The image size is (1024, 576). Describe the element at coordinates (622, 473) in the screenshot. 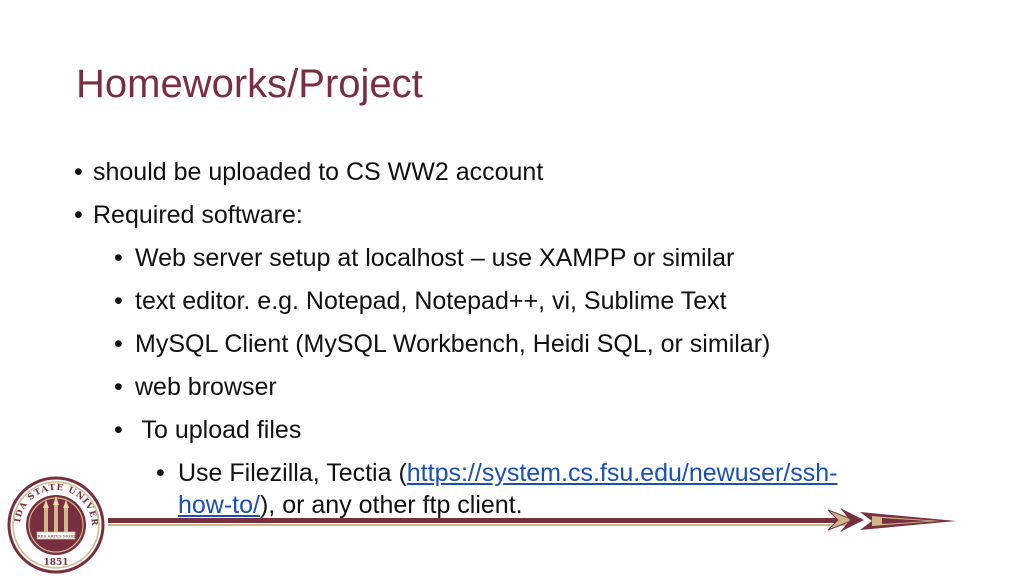

I see `ssh-howto-link: https://system.cs.fsu.edu/newuser/ssh-` at that location.